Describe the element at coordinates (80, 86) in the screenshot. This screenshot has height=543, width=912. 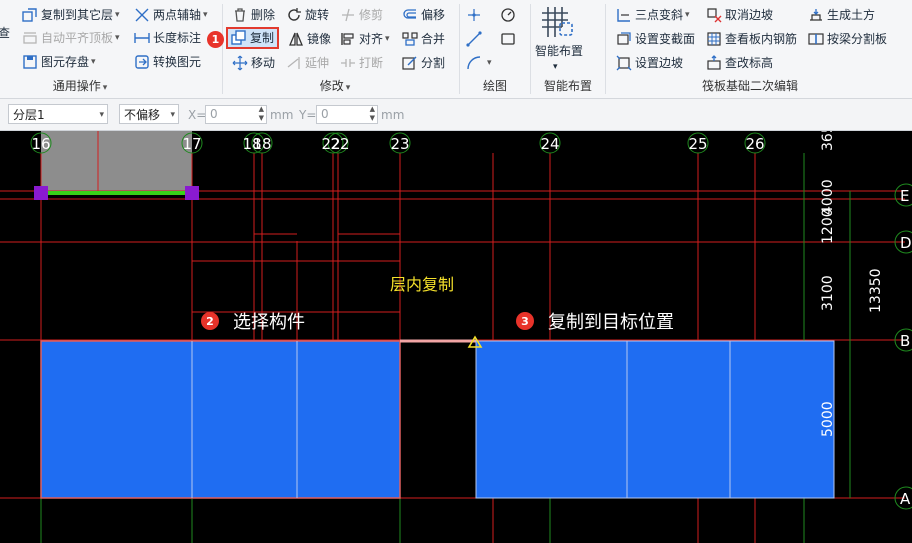
I see `group-general-label: 通用操作` at that location.